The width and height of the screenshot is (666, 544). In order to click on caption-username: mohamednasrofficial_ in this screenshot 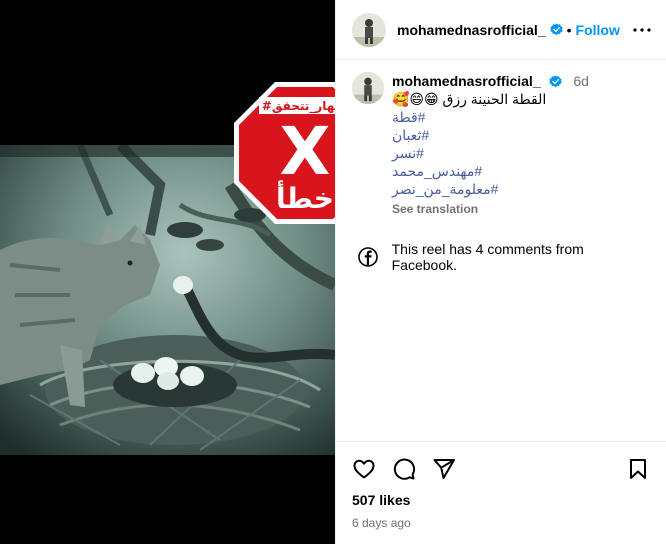, I will do `click(466, 81)`.